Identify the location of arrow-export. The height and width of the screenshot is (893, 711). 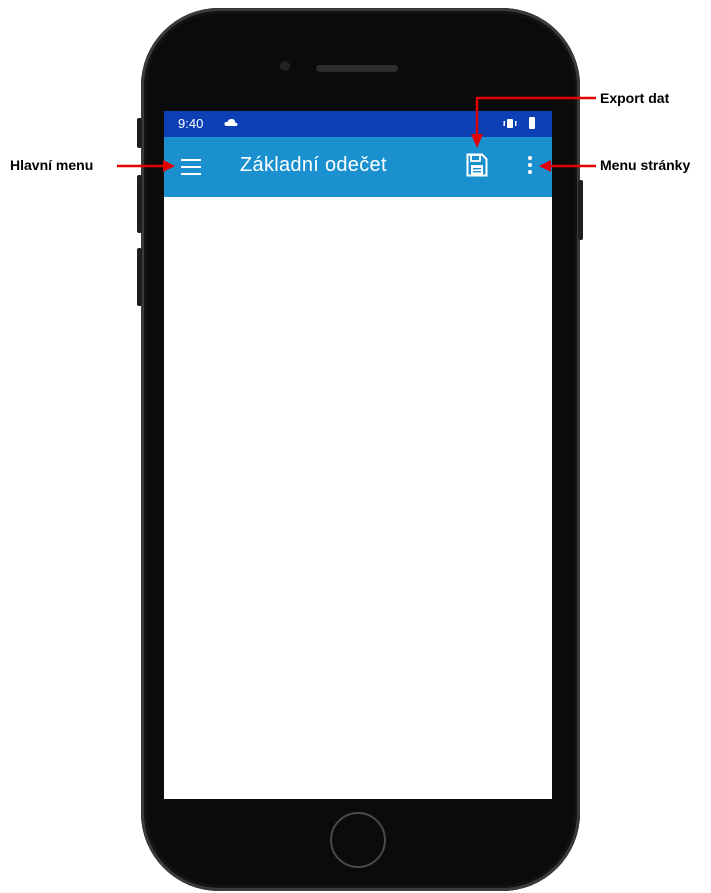
(533, 122).